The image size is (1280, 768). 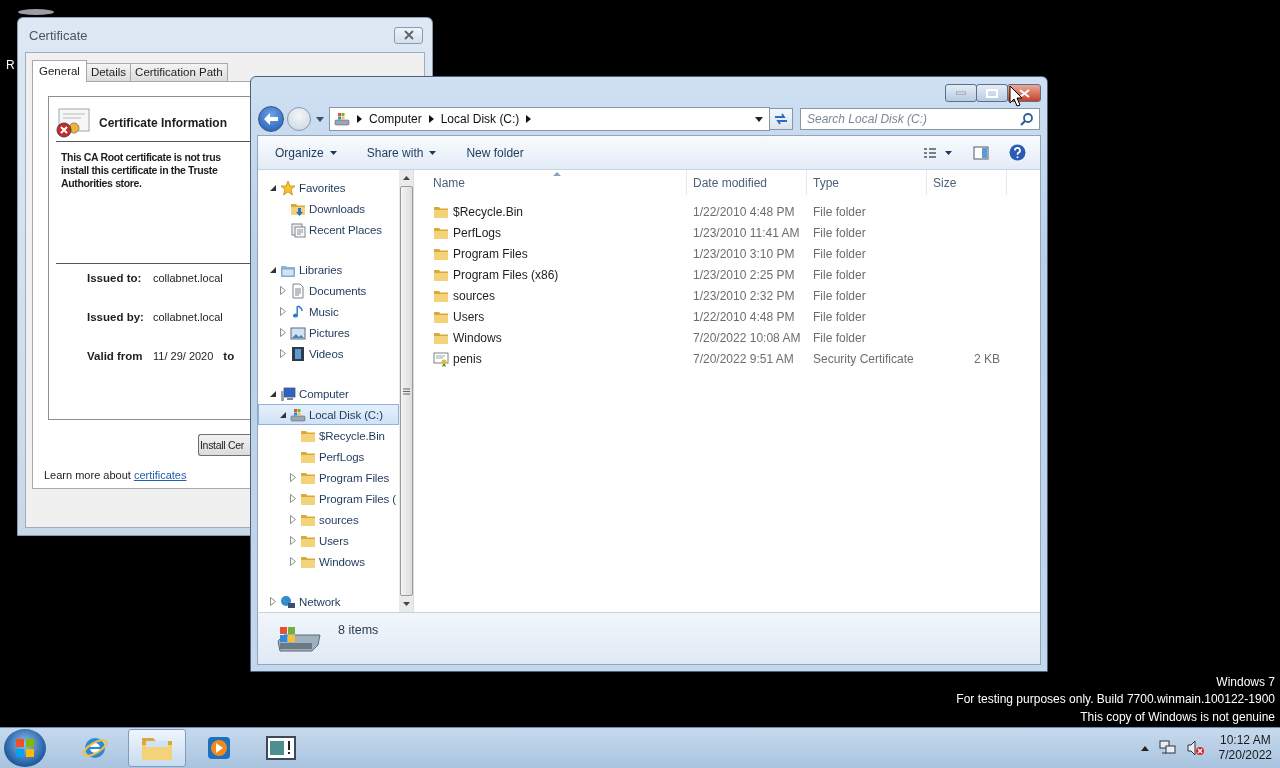 I want to click on file-row: penis 7/20/2022 9:51 AM Security Certificate 2 KB, so click(x=727, y=358).